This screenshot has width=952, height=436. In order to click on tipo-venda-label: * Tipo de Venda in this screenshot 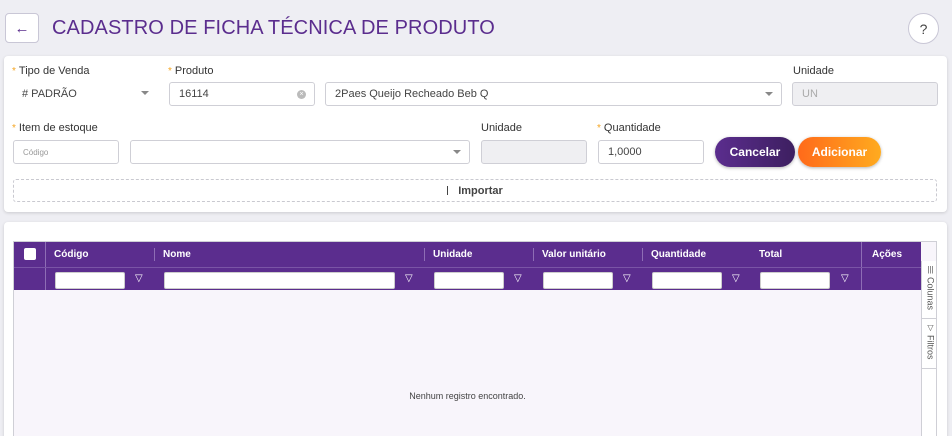, I will do `click(51, 71)`.